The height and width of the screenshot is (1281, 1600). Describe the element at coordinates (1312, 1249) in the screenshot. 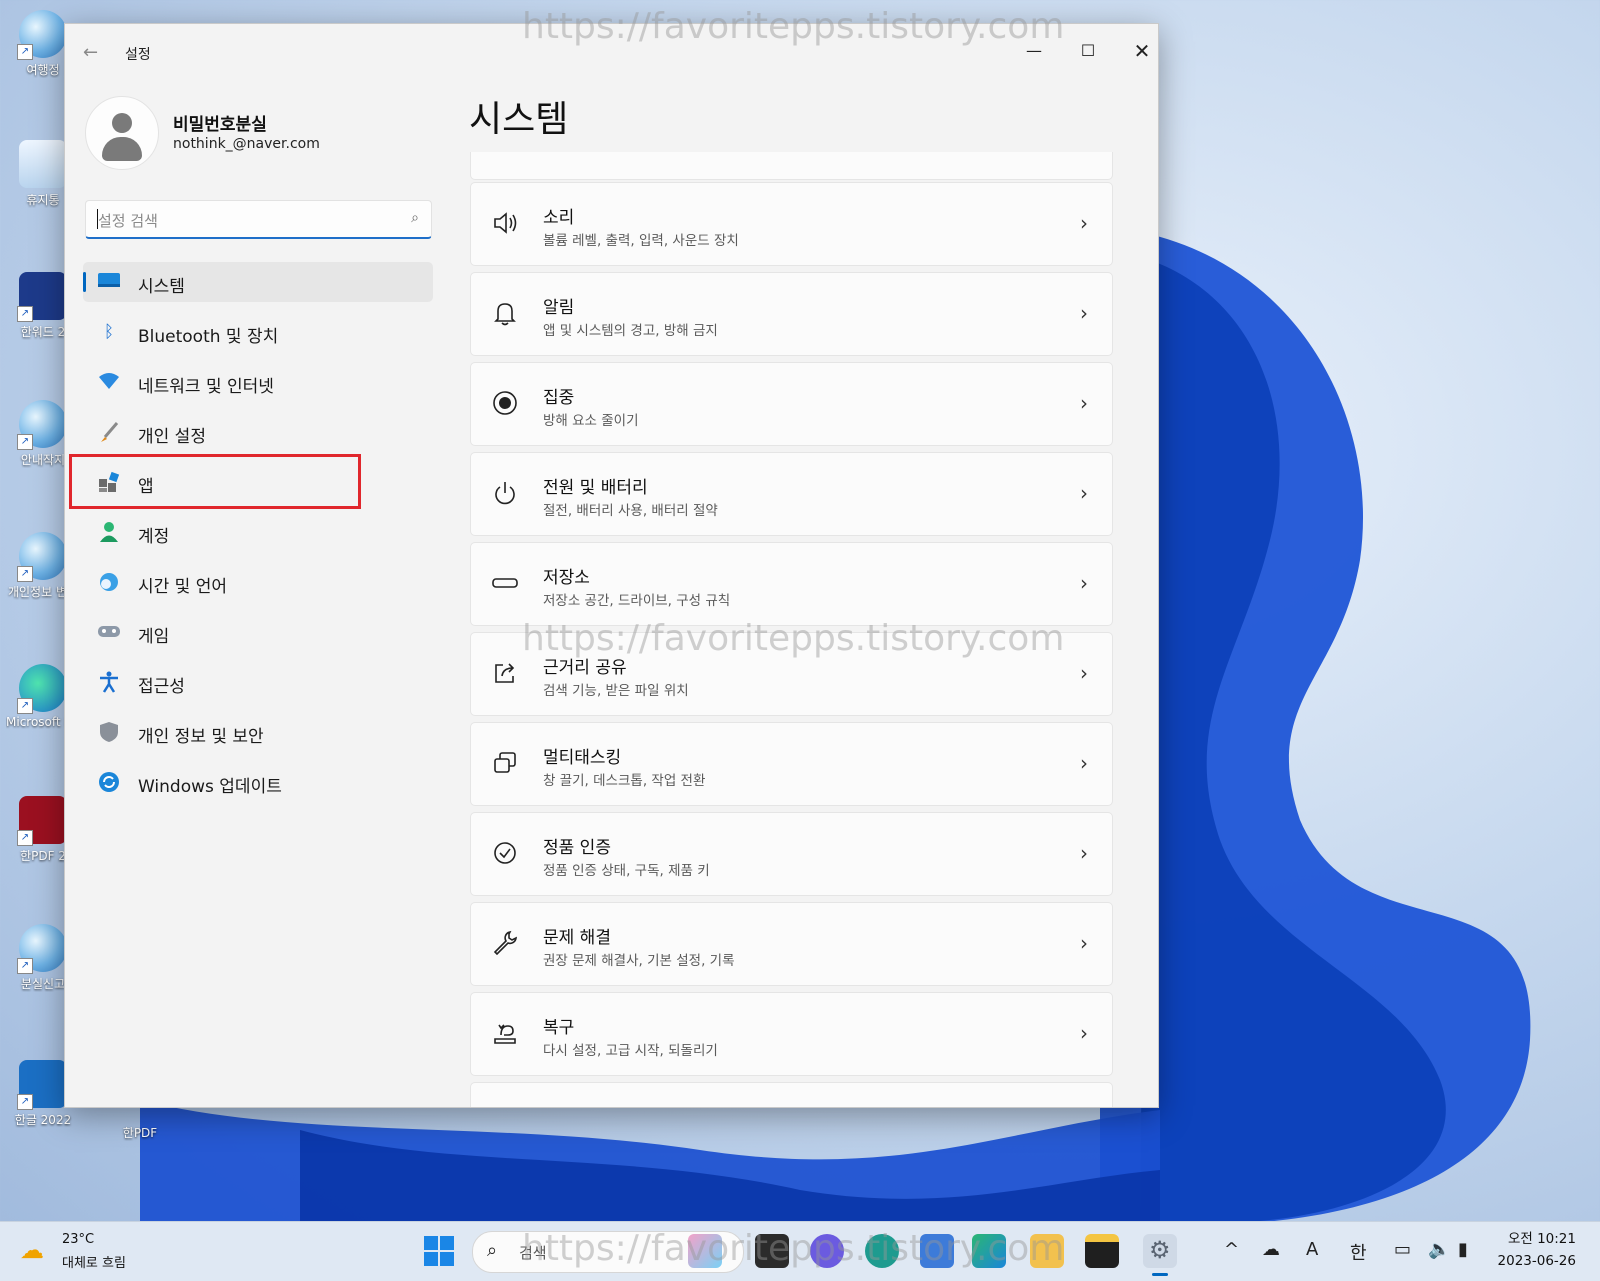

I see `input-mode-indicator: A` at that location.